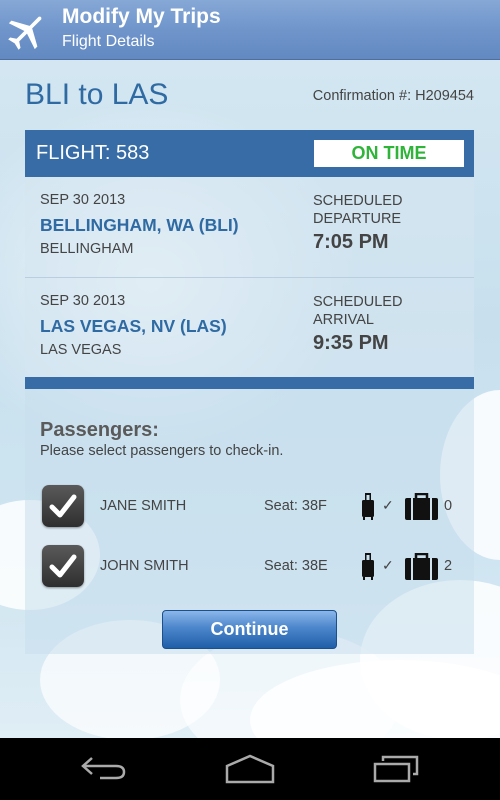  Describe the element at coordinates (373, 311) in the screenshot. I see `arrival-label: SCHEDULED ARRIVAL` at that location.